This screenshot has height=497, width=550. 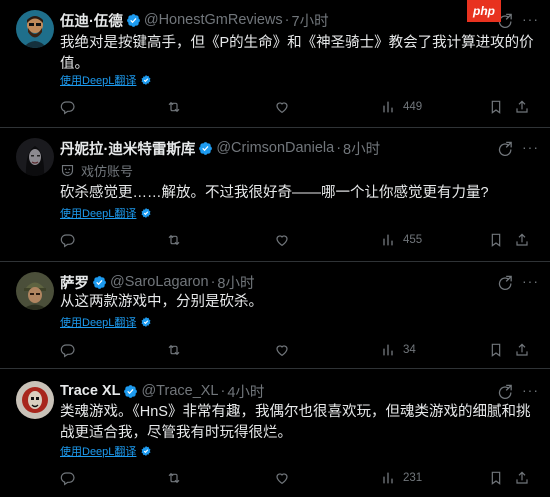 What do you see at coordinates (275, 148) in the screenshot?
I see `author-handle: @CrimsonDaniela` at bounding box center [275, 148].